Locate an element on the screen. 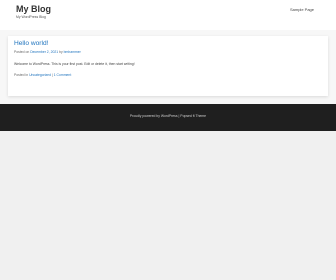 The image size is (336, 280). post-footer: Posted in Uncategorized | 1 Comment is located at coordinates (42, 75).